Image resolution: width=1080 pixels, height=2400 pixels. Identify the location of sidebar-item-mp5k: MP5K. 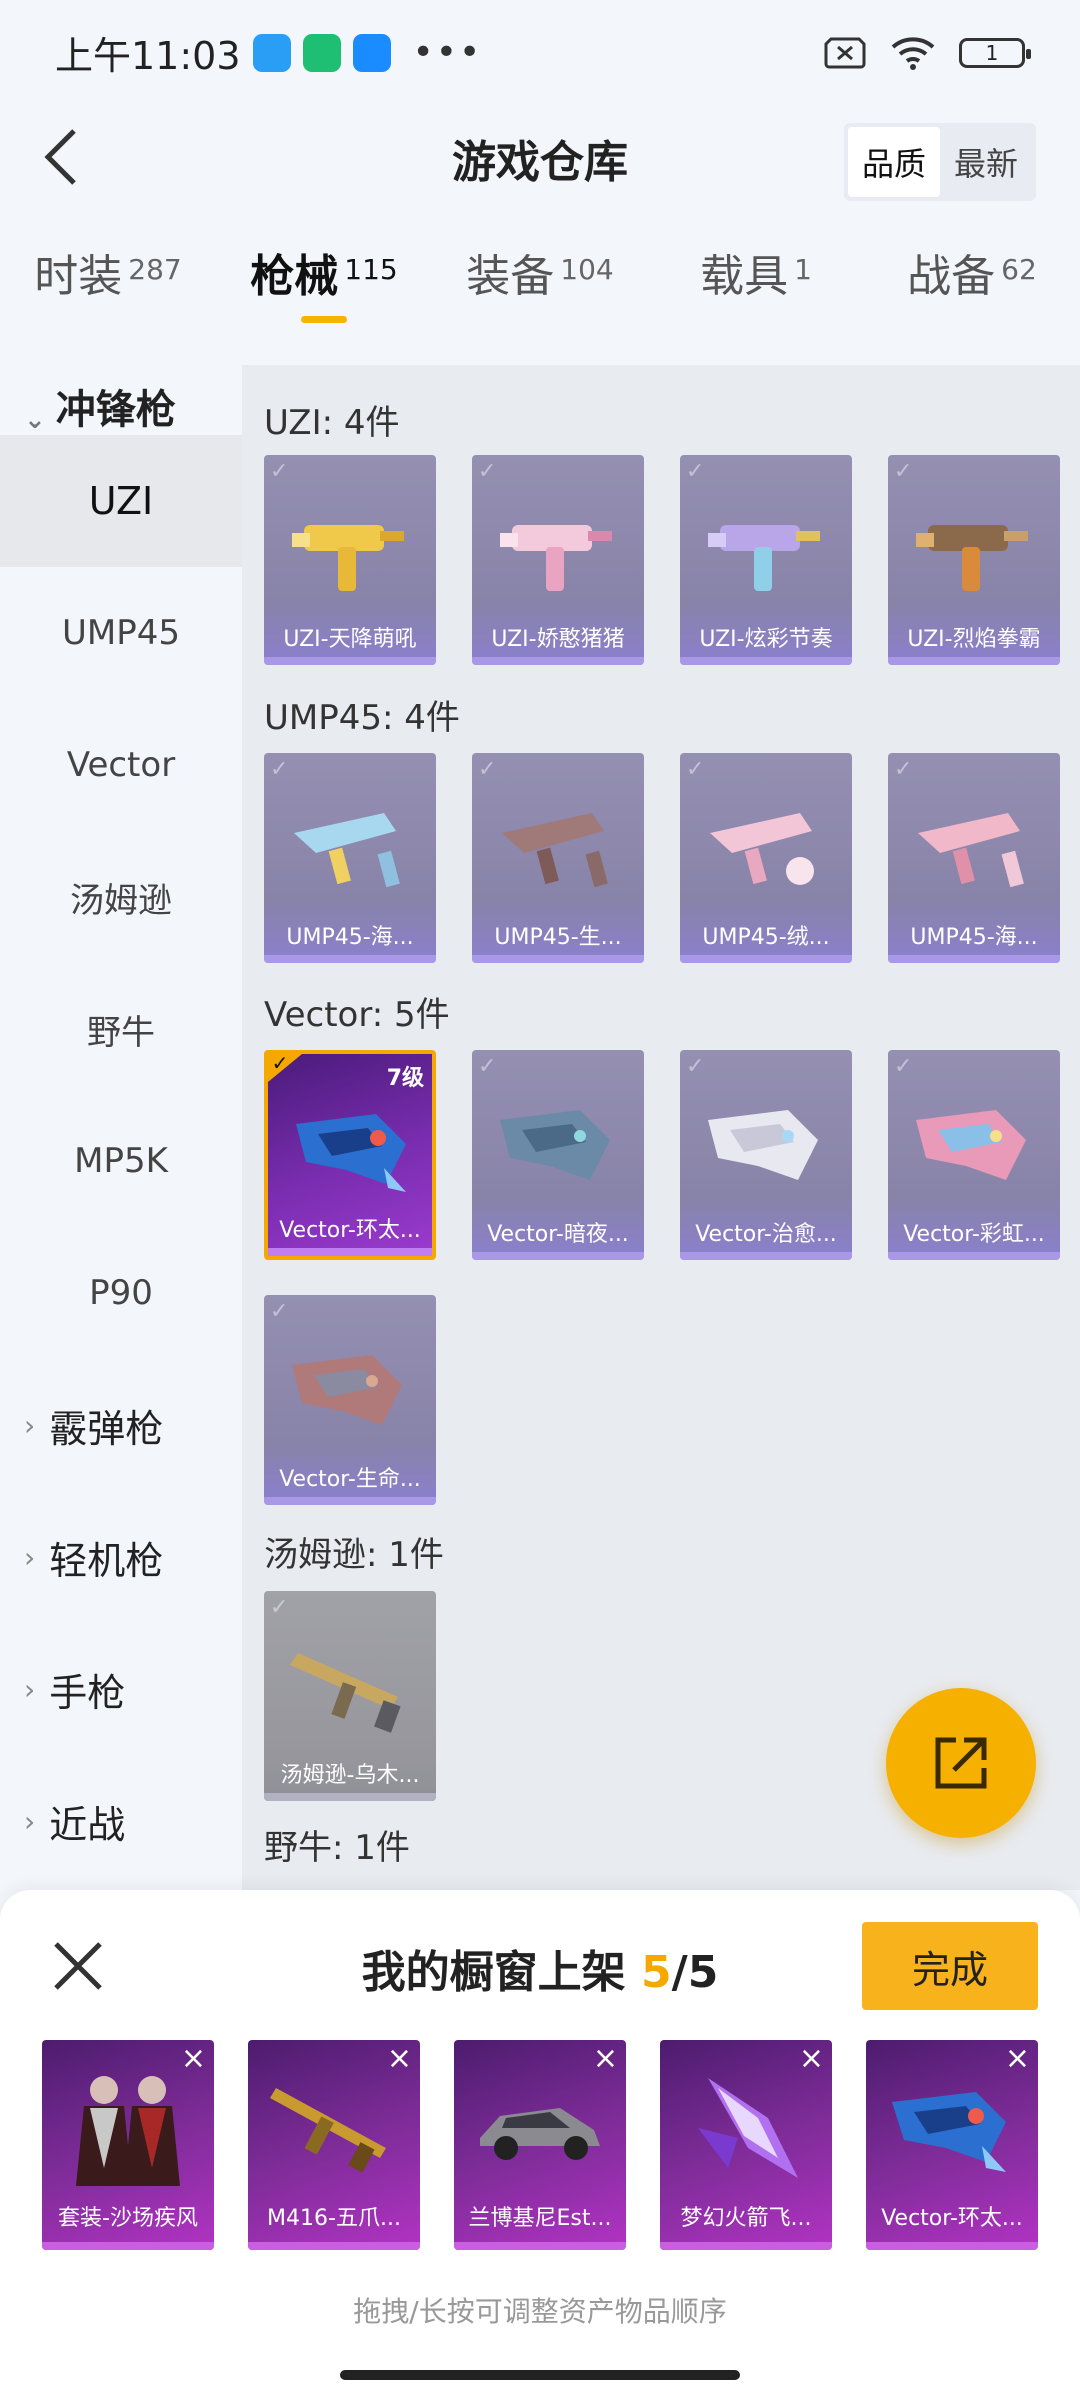
(121, 1161).